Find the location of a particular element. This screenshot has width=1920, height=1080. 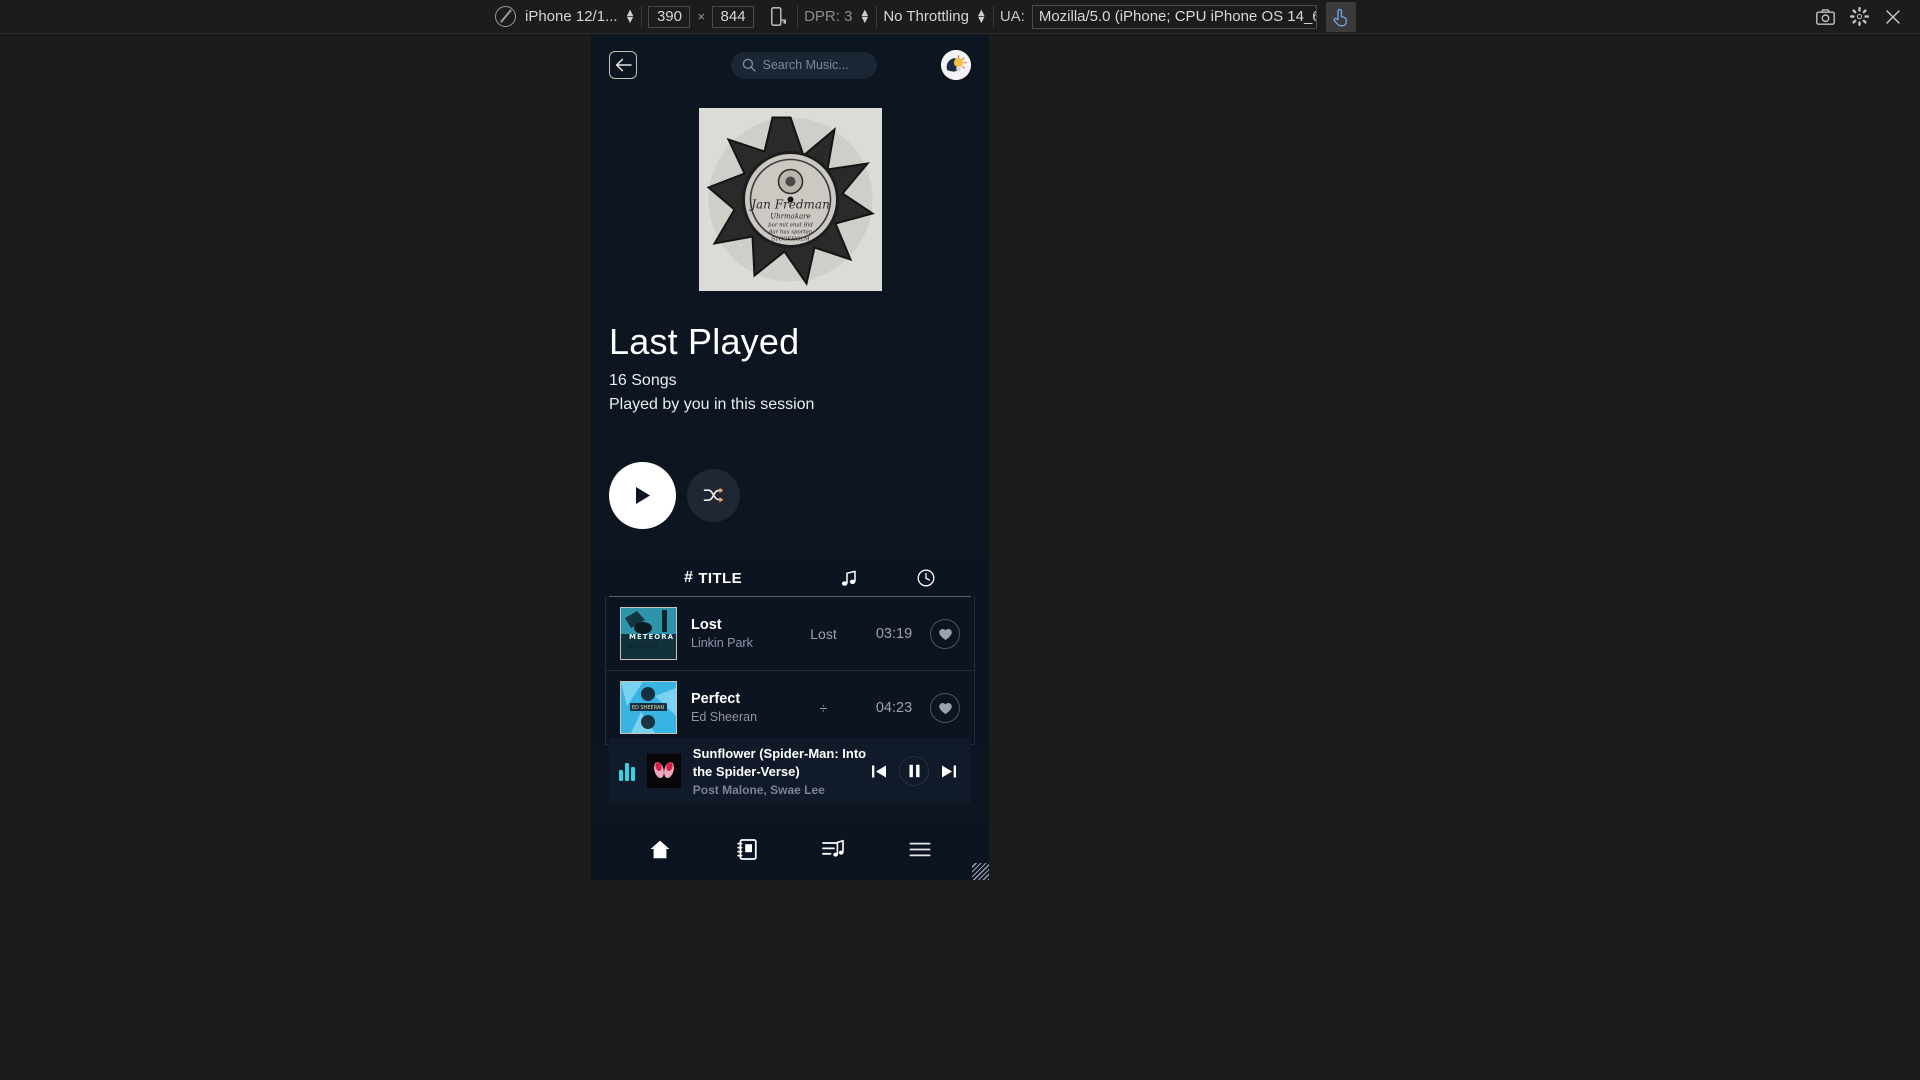

page-title: Last Played is located at coordinates (704, 341).